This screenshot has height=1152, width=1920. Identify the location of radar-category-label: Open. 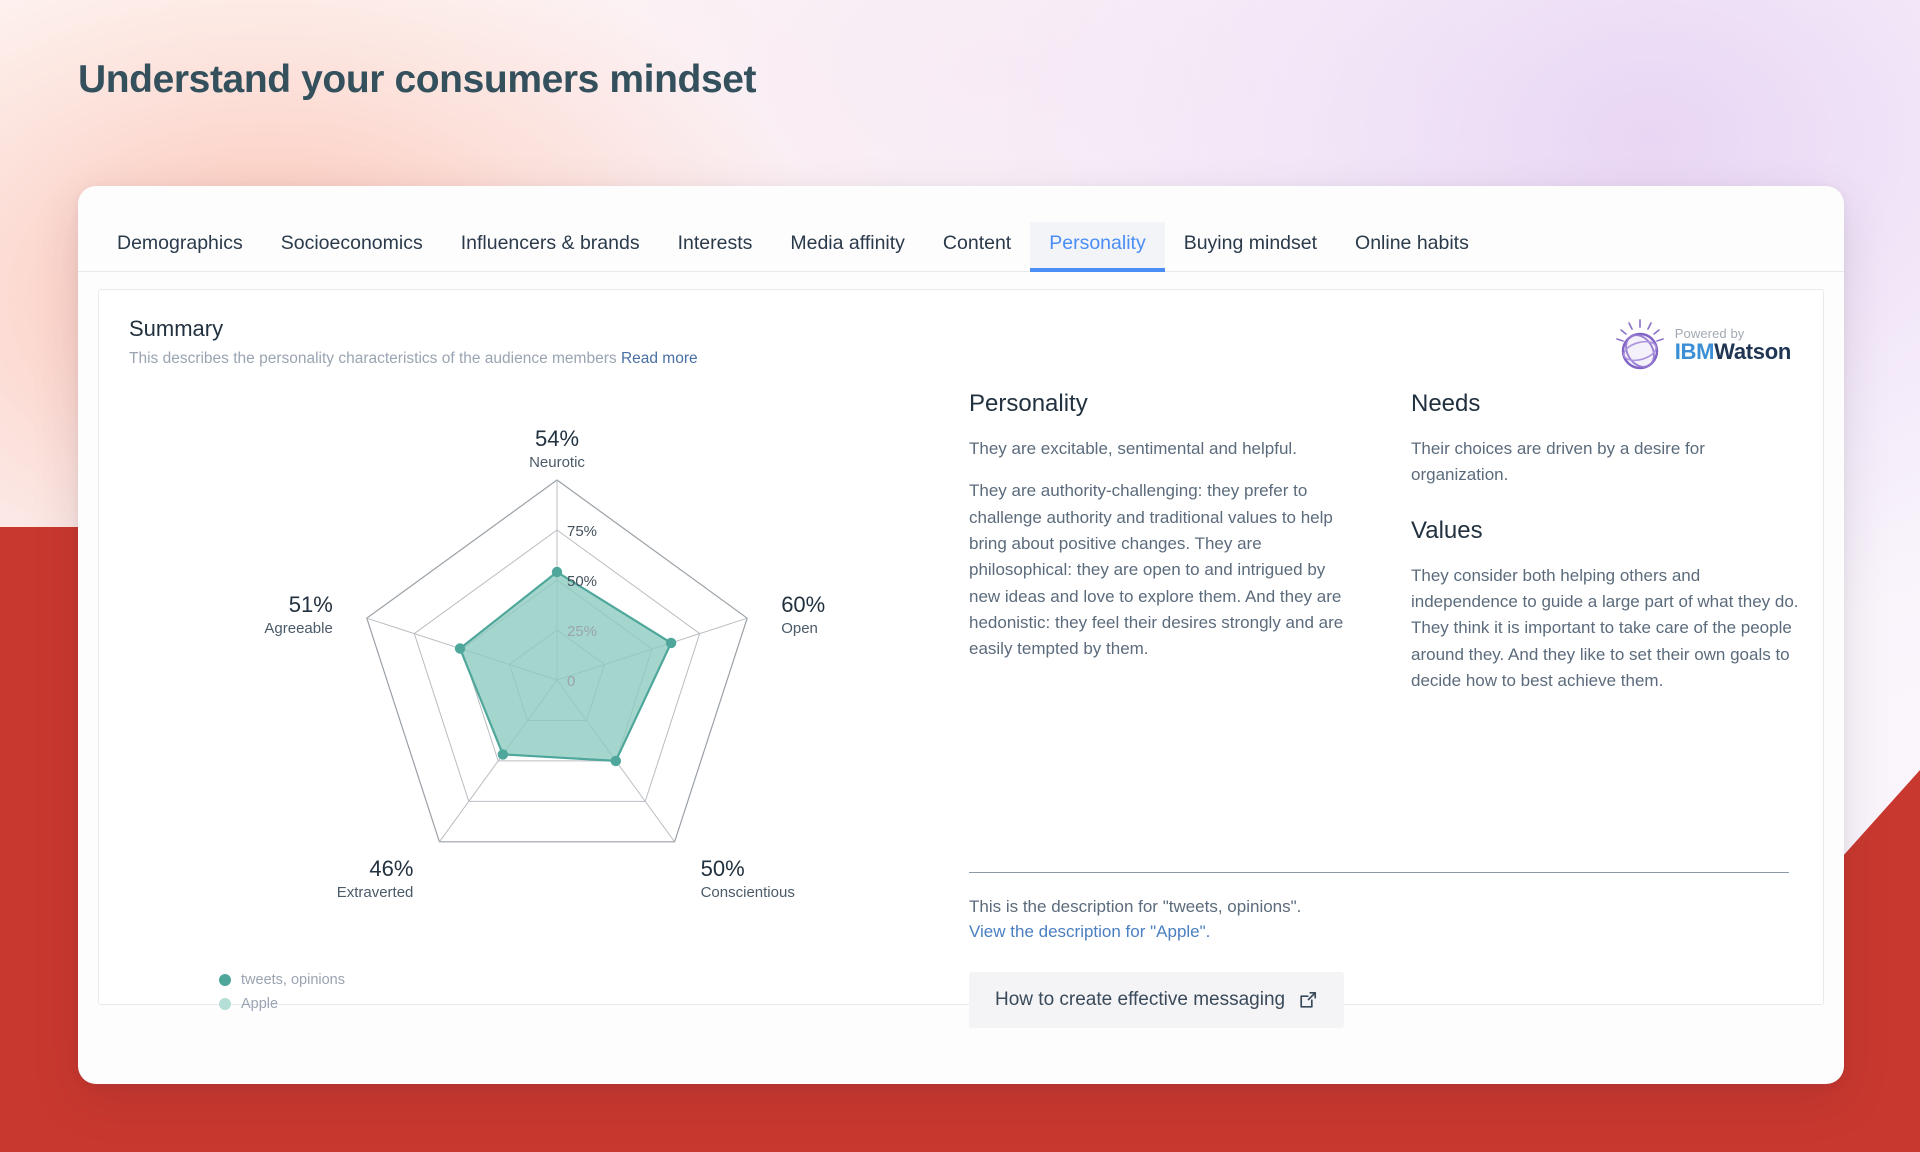
(799, 628).